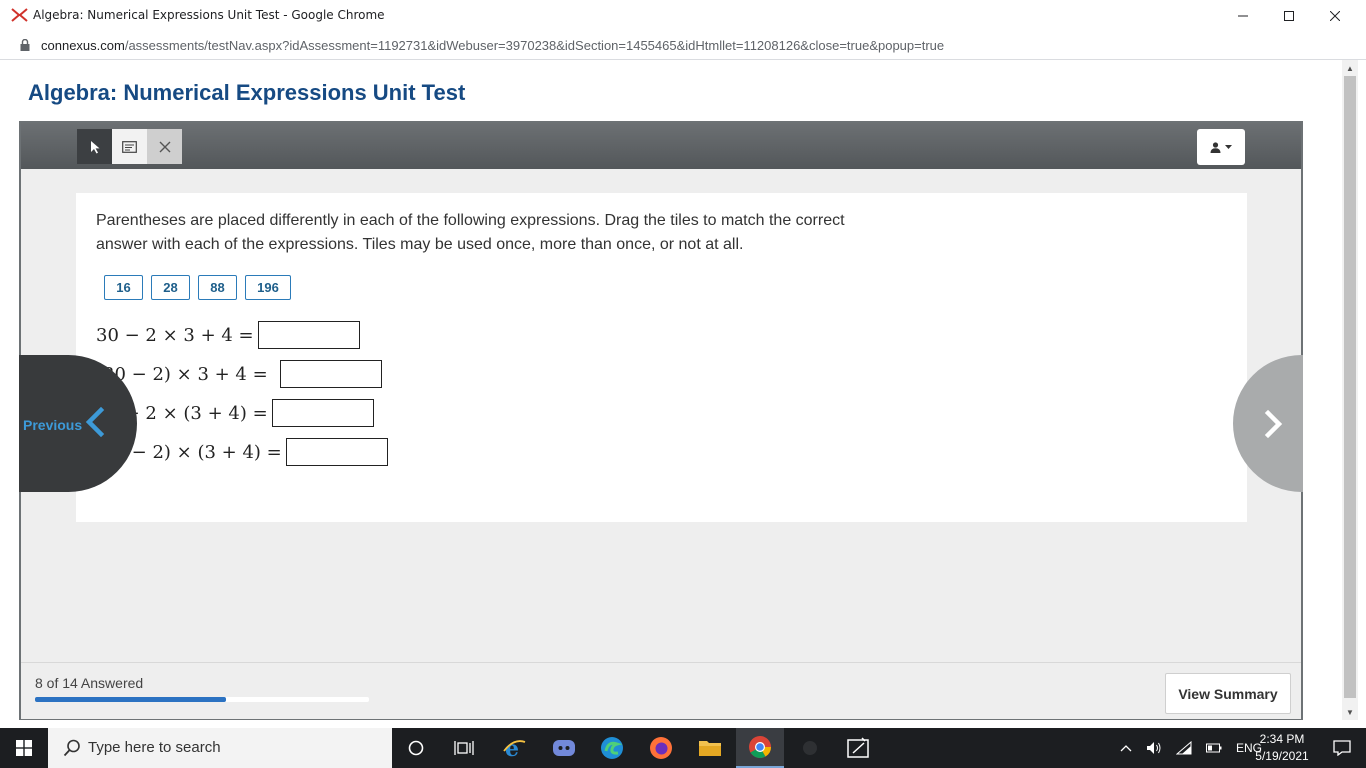 The height and width of the screenshot is (768, 1366). Describe the element at coordinates (175, 335) in the screenshot. I see `expression-text: 30 − 2 × 3 + 4 =` at that location.